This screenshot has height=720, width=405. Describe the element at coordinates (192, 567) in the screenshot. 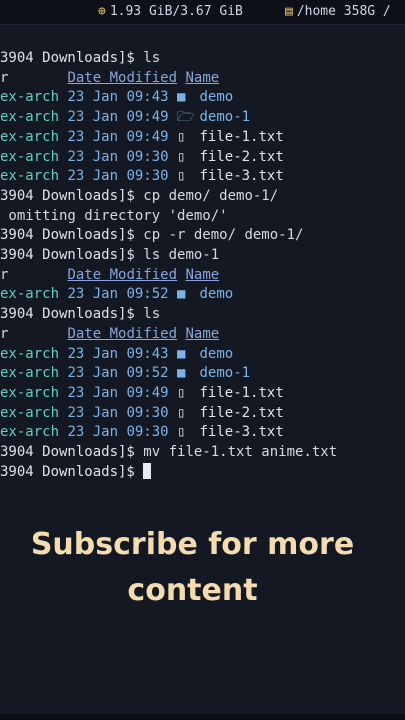

I see `subscribe-caption: Subscribe for more content` at that location.